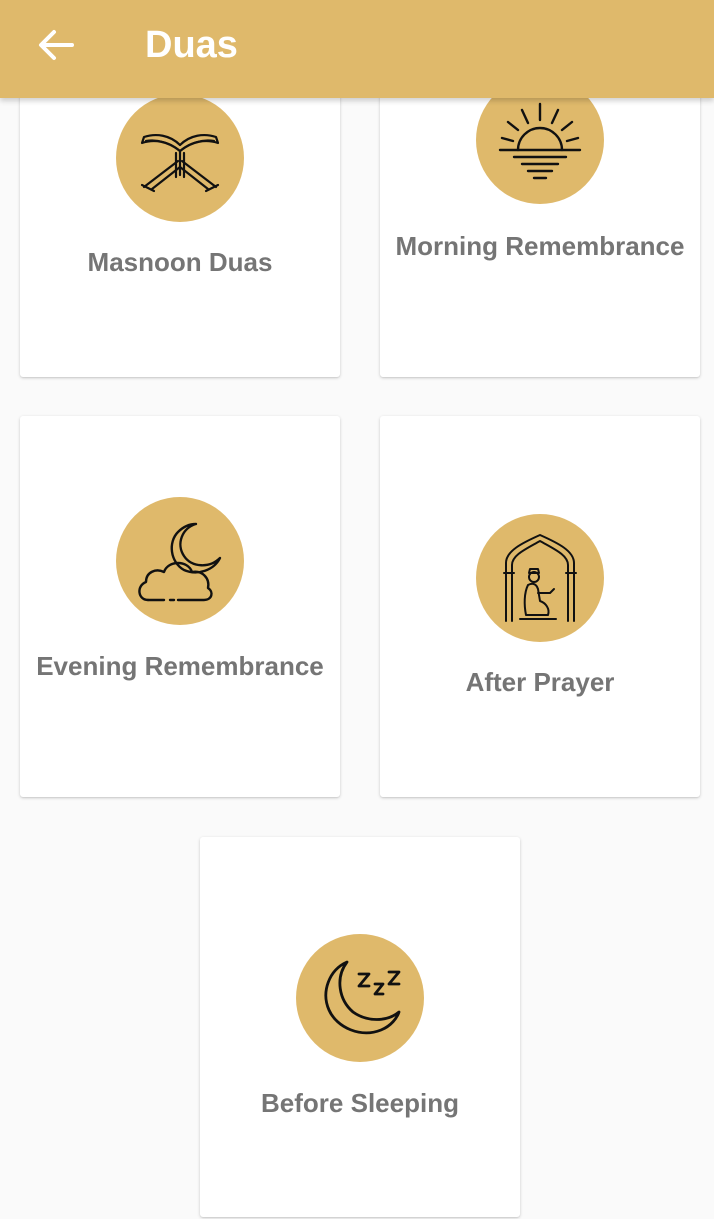  I want to click on category-card-morning-remembrance: Morning Remembrance, so click(540, 218).